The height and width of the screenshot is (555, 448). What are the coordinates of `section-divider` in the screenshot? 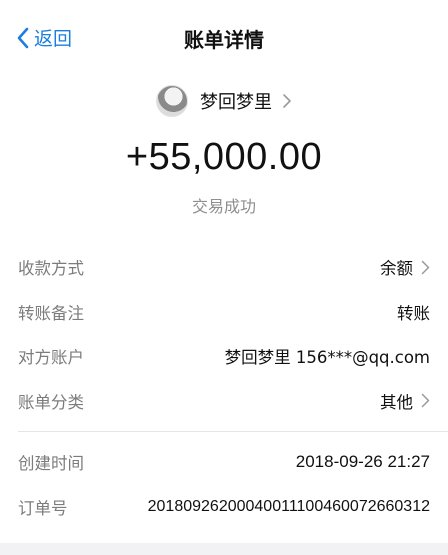 It's located at (233, 431).